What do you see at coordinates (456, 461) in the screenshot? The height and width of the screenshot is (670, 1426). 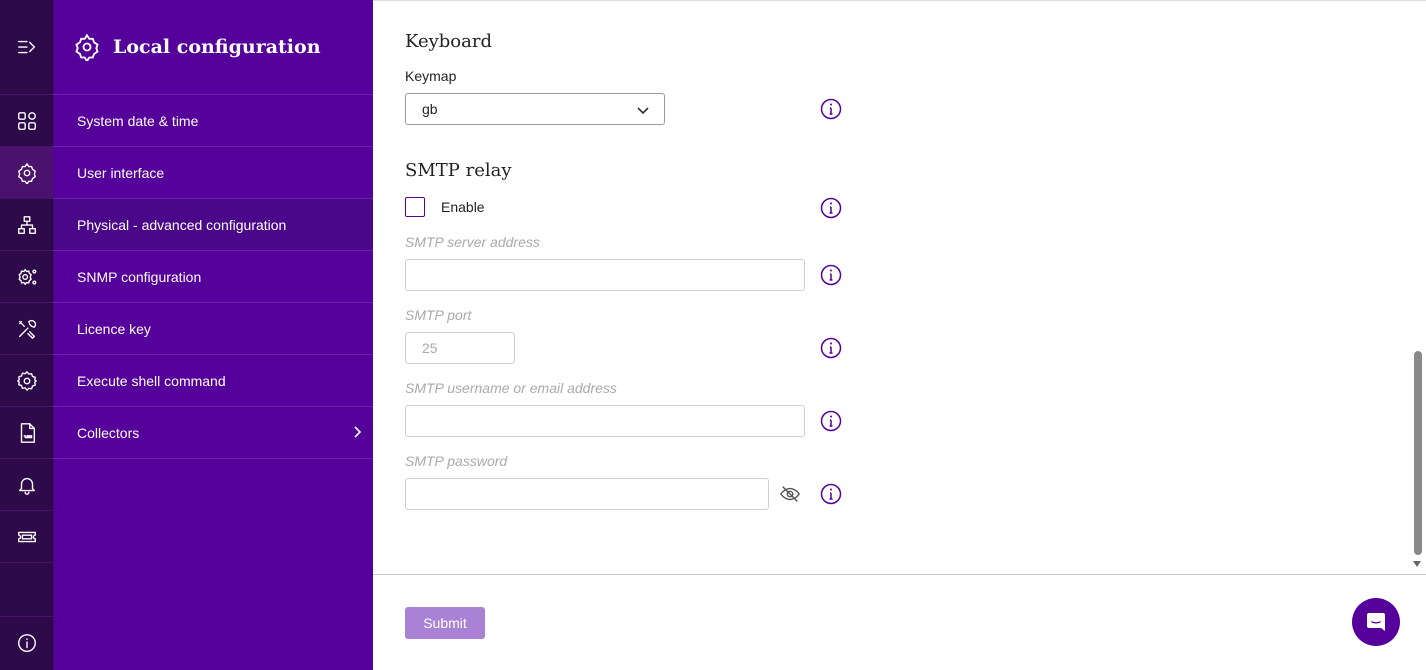 I see `smtp-password-label: SMTP password` at bounding box center [456, 461].